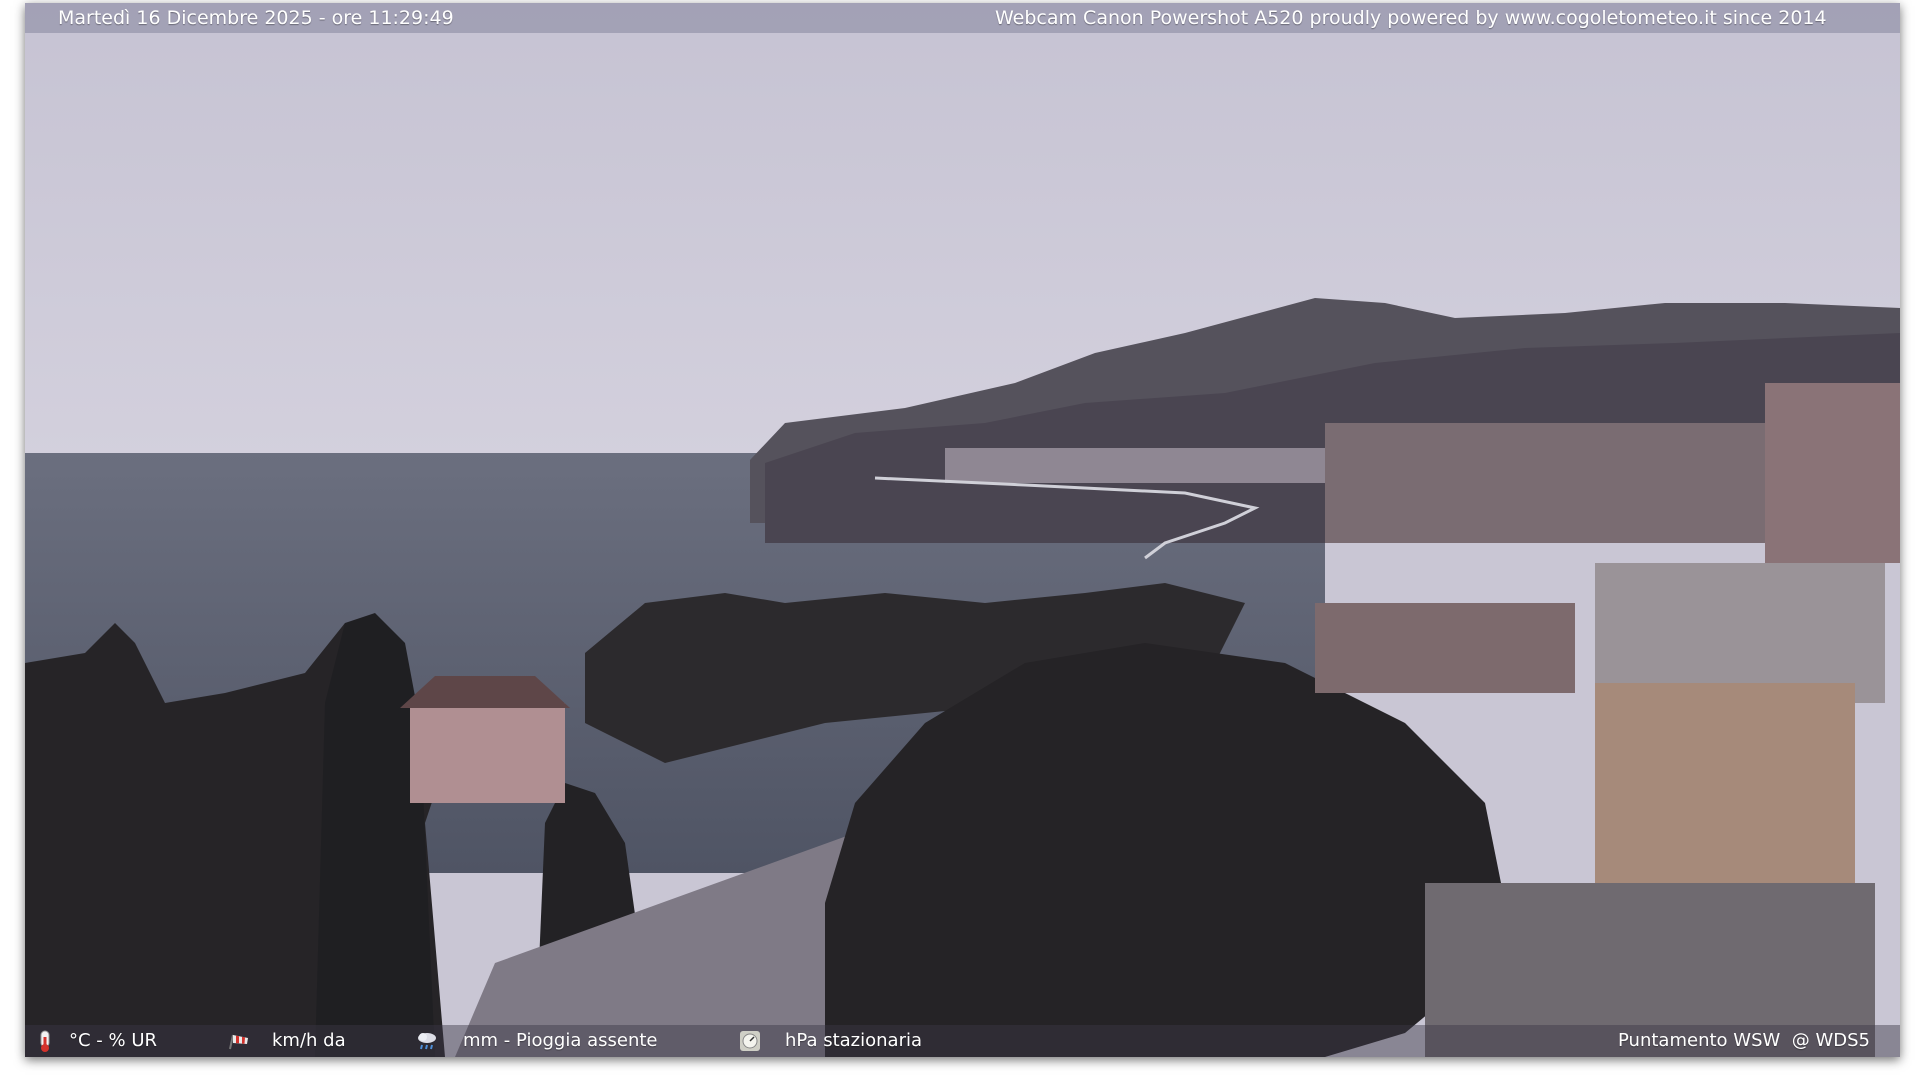 The image size is (1920, 1080). I want to click on town-far, so click(1155, 465).